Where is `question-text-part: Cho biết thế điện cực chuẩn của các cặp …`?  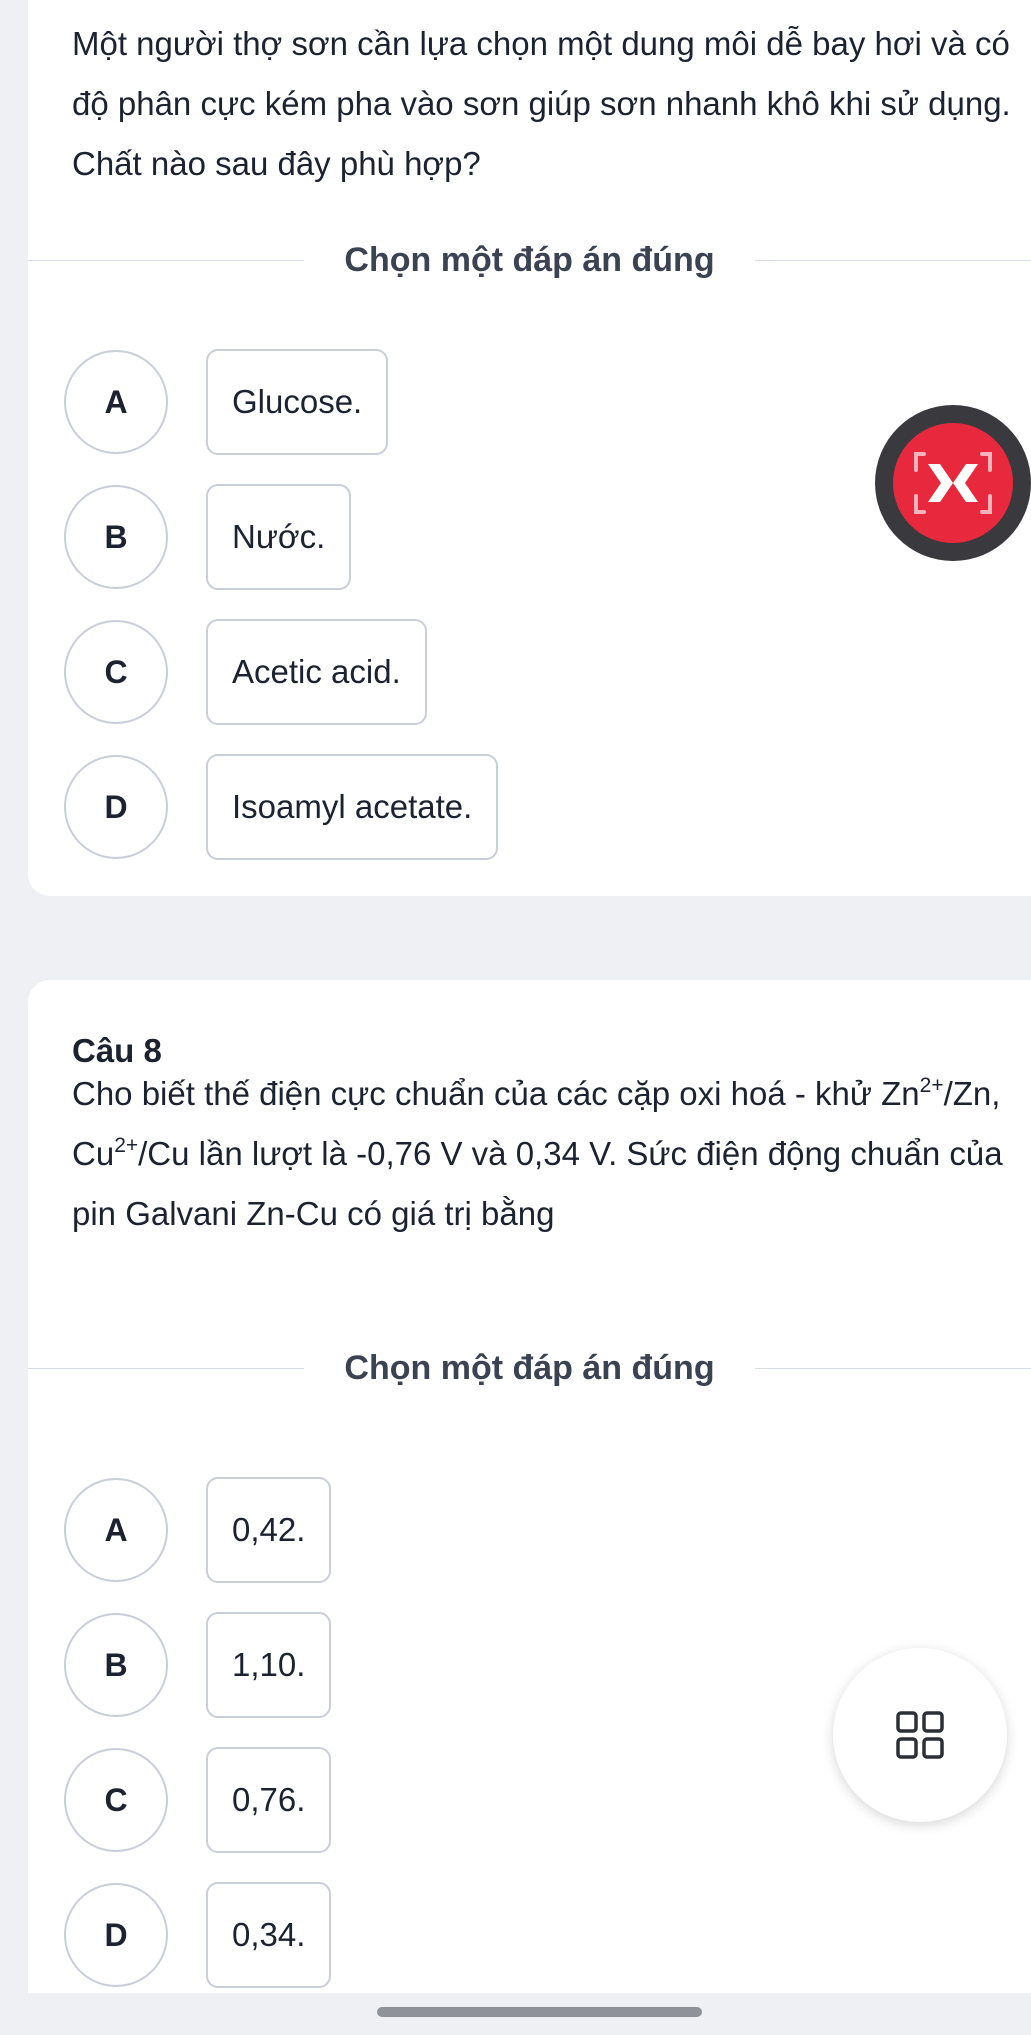
question-text-part: Cho biết thế điện cực chuẩn của các cặp … is located at coordinates (496, 1093).